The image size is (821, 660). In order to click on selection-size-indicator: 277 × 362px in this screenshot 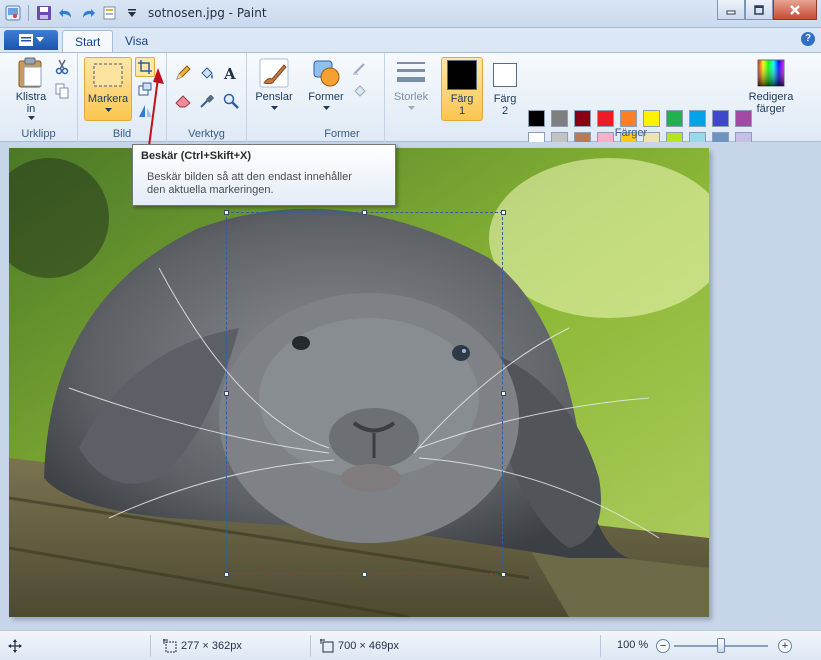, I will do `click(202, 646)`.